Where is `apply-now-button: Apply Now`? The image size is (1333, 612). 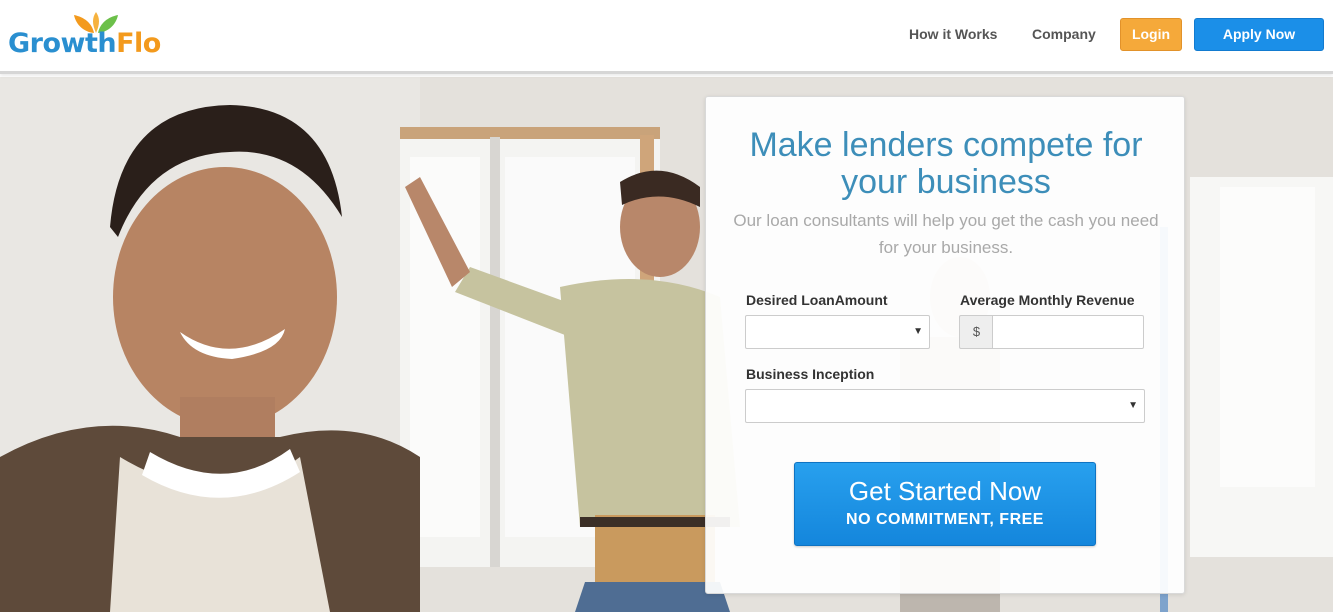 apply-now-button: Apply Now is located at coordinates (1259, 34).